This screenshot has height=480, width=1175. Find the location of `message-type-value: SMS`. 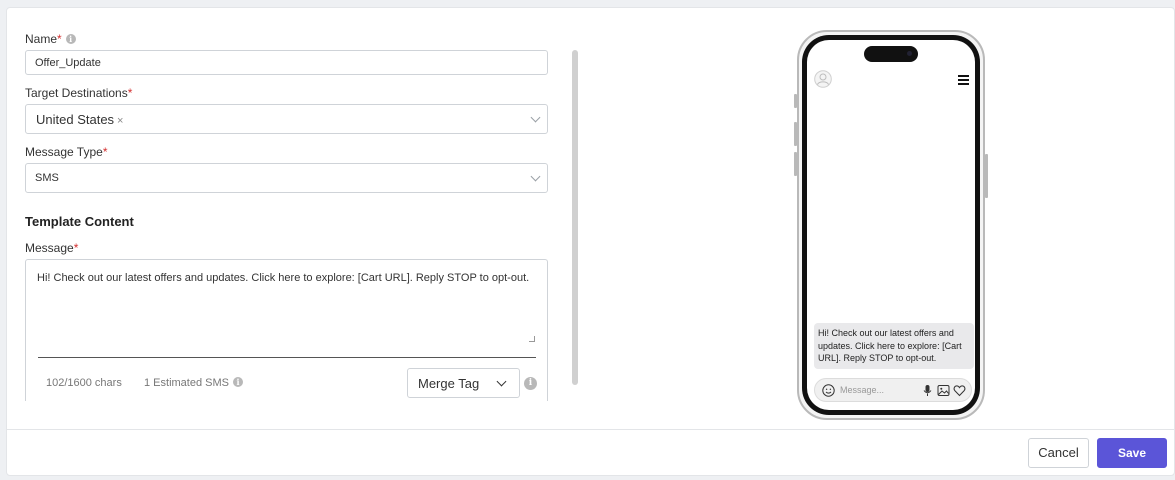

message-type-value: SMS is located at coordinates (47, 178).